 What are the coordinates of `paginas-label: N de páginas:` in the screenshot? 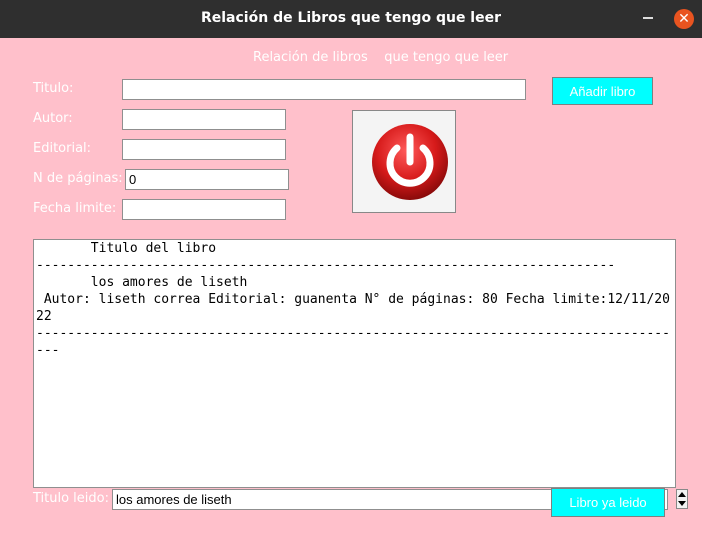 It's located at (78, 178).